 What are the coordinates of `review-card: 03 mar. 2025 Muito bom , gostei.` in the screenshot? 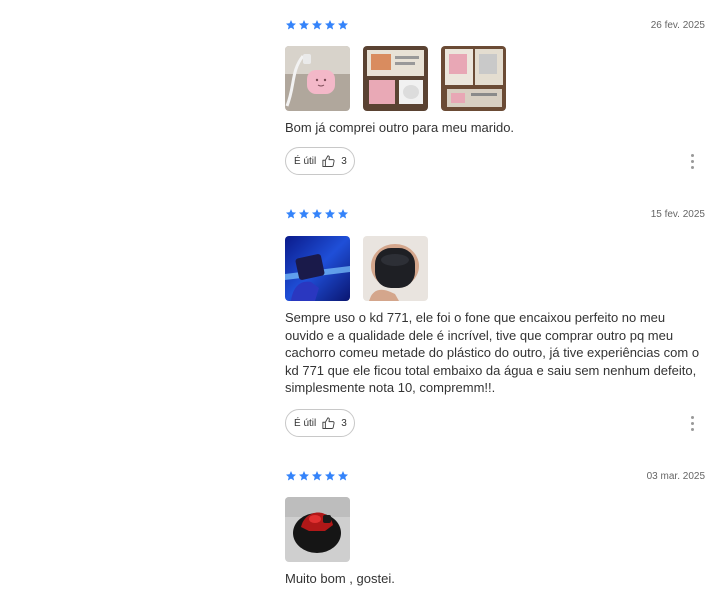 It's located at (495, 530).